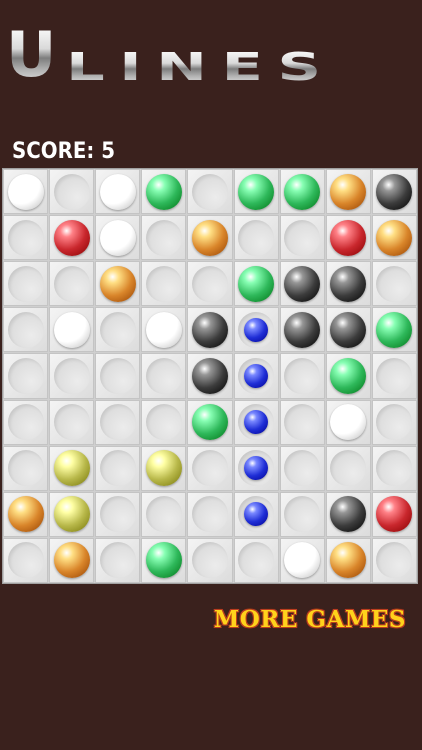 The width and height of the screenshot is (422, 750). What do you see at coordinates (71, 468) in the screenshot?
I see `yellow-ball` at bounding box center [71, 468].